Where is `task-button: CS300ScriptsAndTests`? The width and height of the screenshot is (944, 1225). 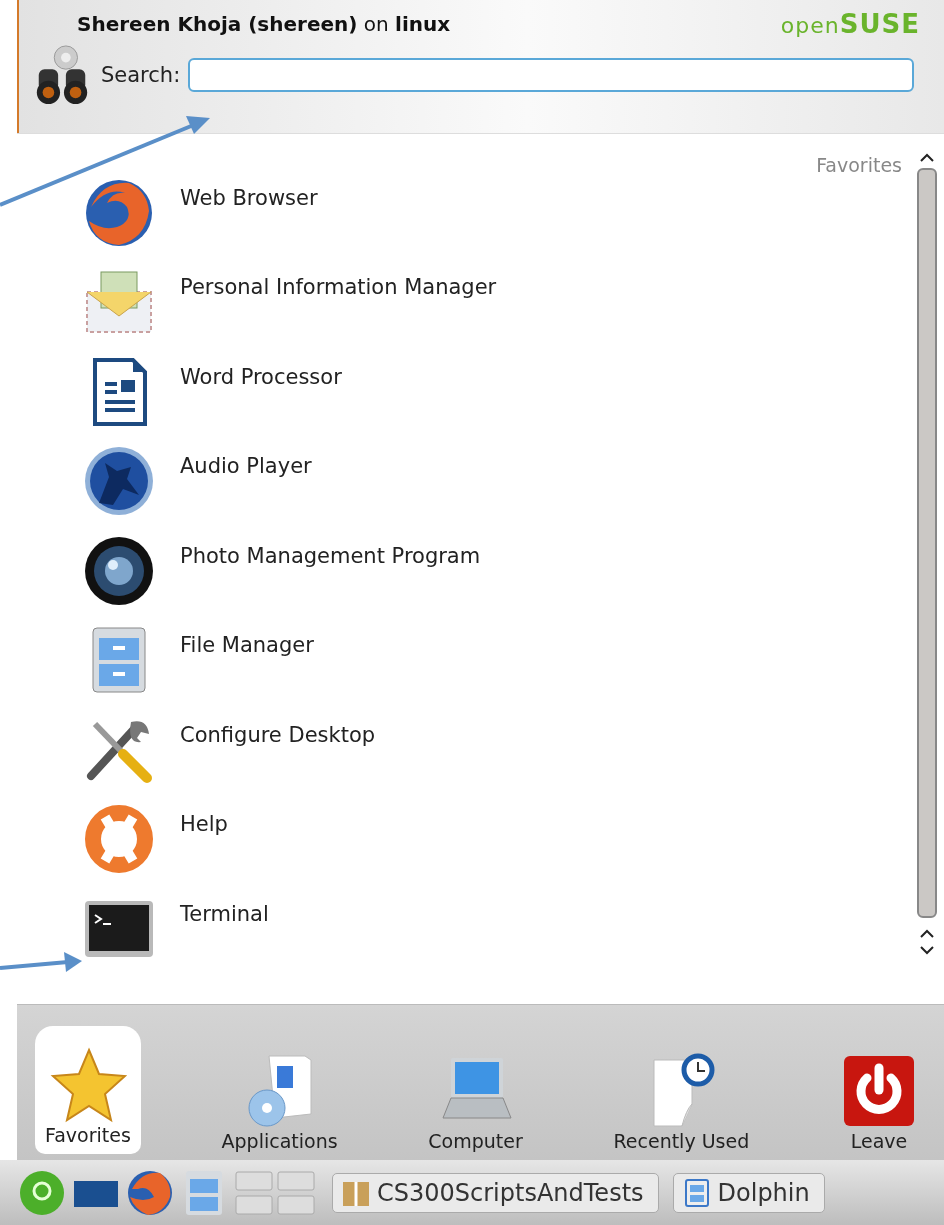
task-button: CS300ScriptsAndTests is located at coordinates (495, 1192).